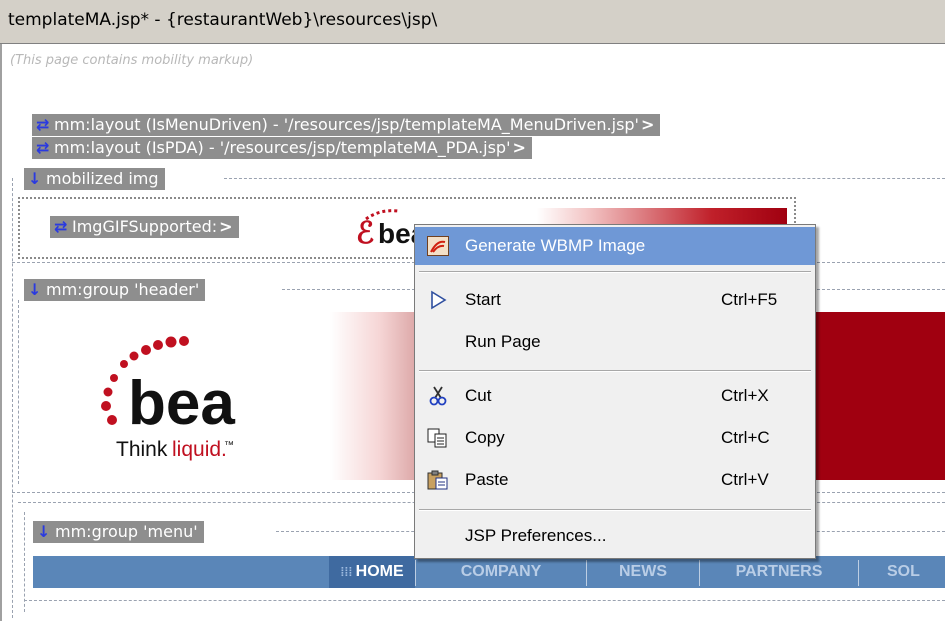 Image resolution: width=945 pixels, height=621 pixels. Describe the element at coordinates (745, 479) in the screenshot. I see `menu-item-shortcut: Ctrl+V` at that location.